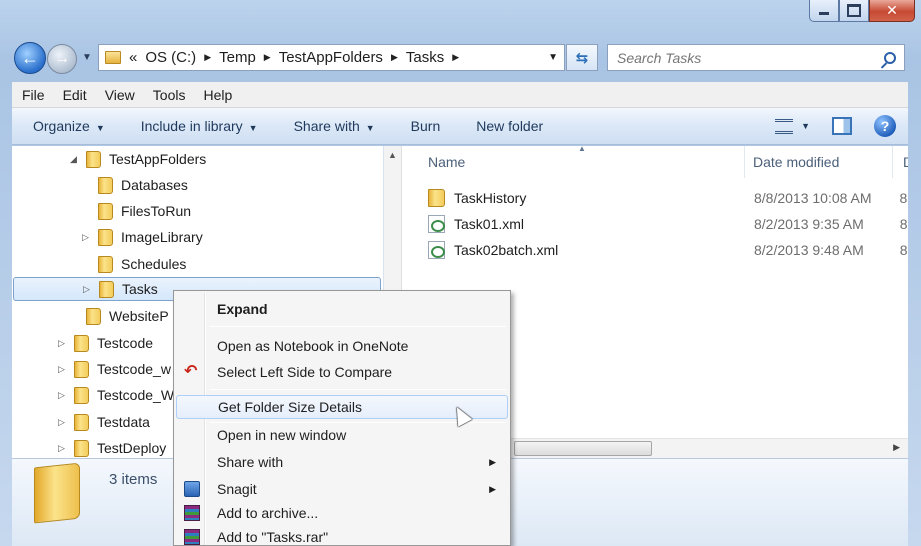 Image resolution: width=921 pixels, height=546 pixels. What do you see at coordinates (134, 264) in the screenshot?
I see `tree-item-schedules: Schedules` at bounding box center [134, 264].